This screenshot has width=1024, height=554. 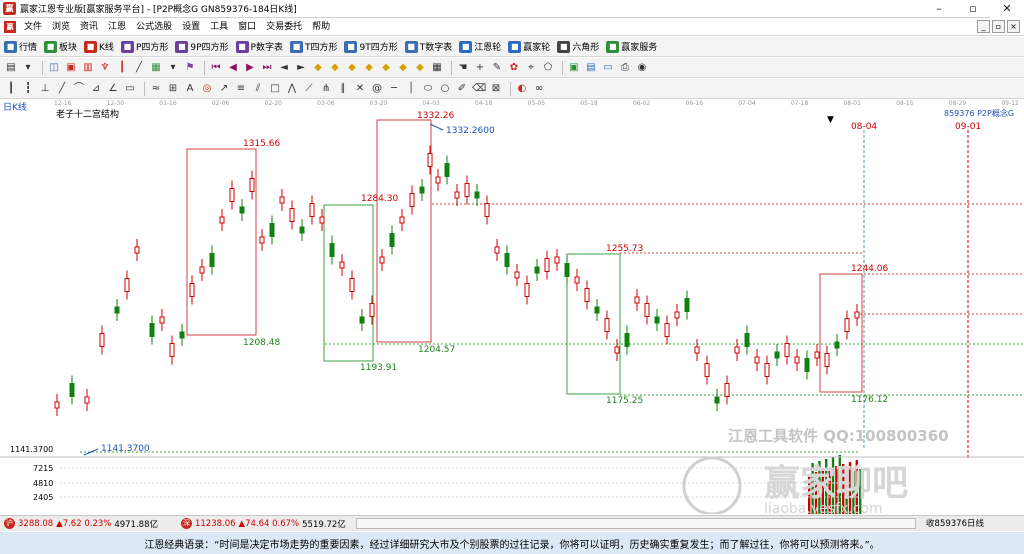 I want to click on text-icon: A, so click(x=190, y=89).